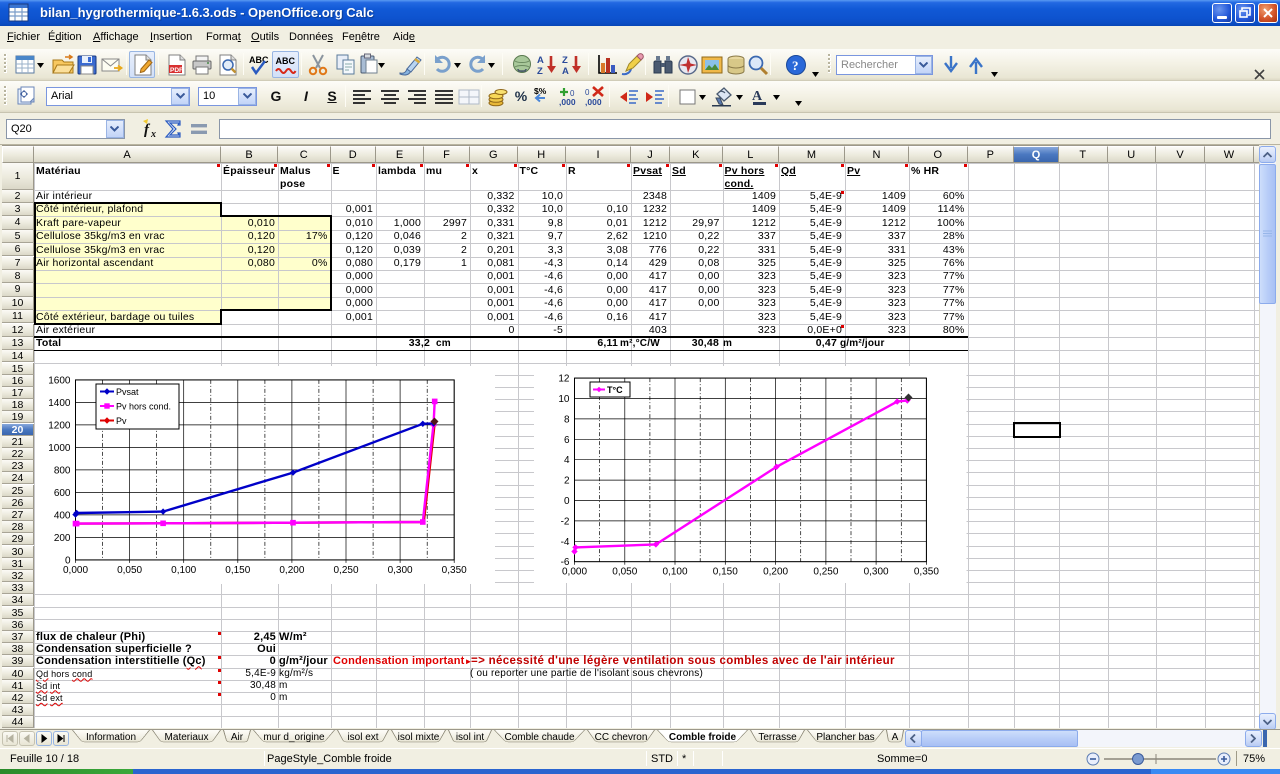 This screenshot has width=1280, height=774. Describe the element at coordinates (61, 537) in the screenshot. I see `svg-text: 200` at that location.